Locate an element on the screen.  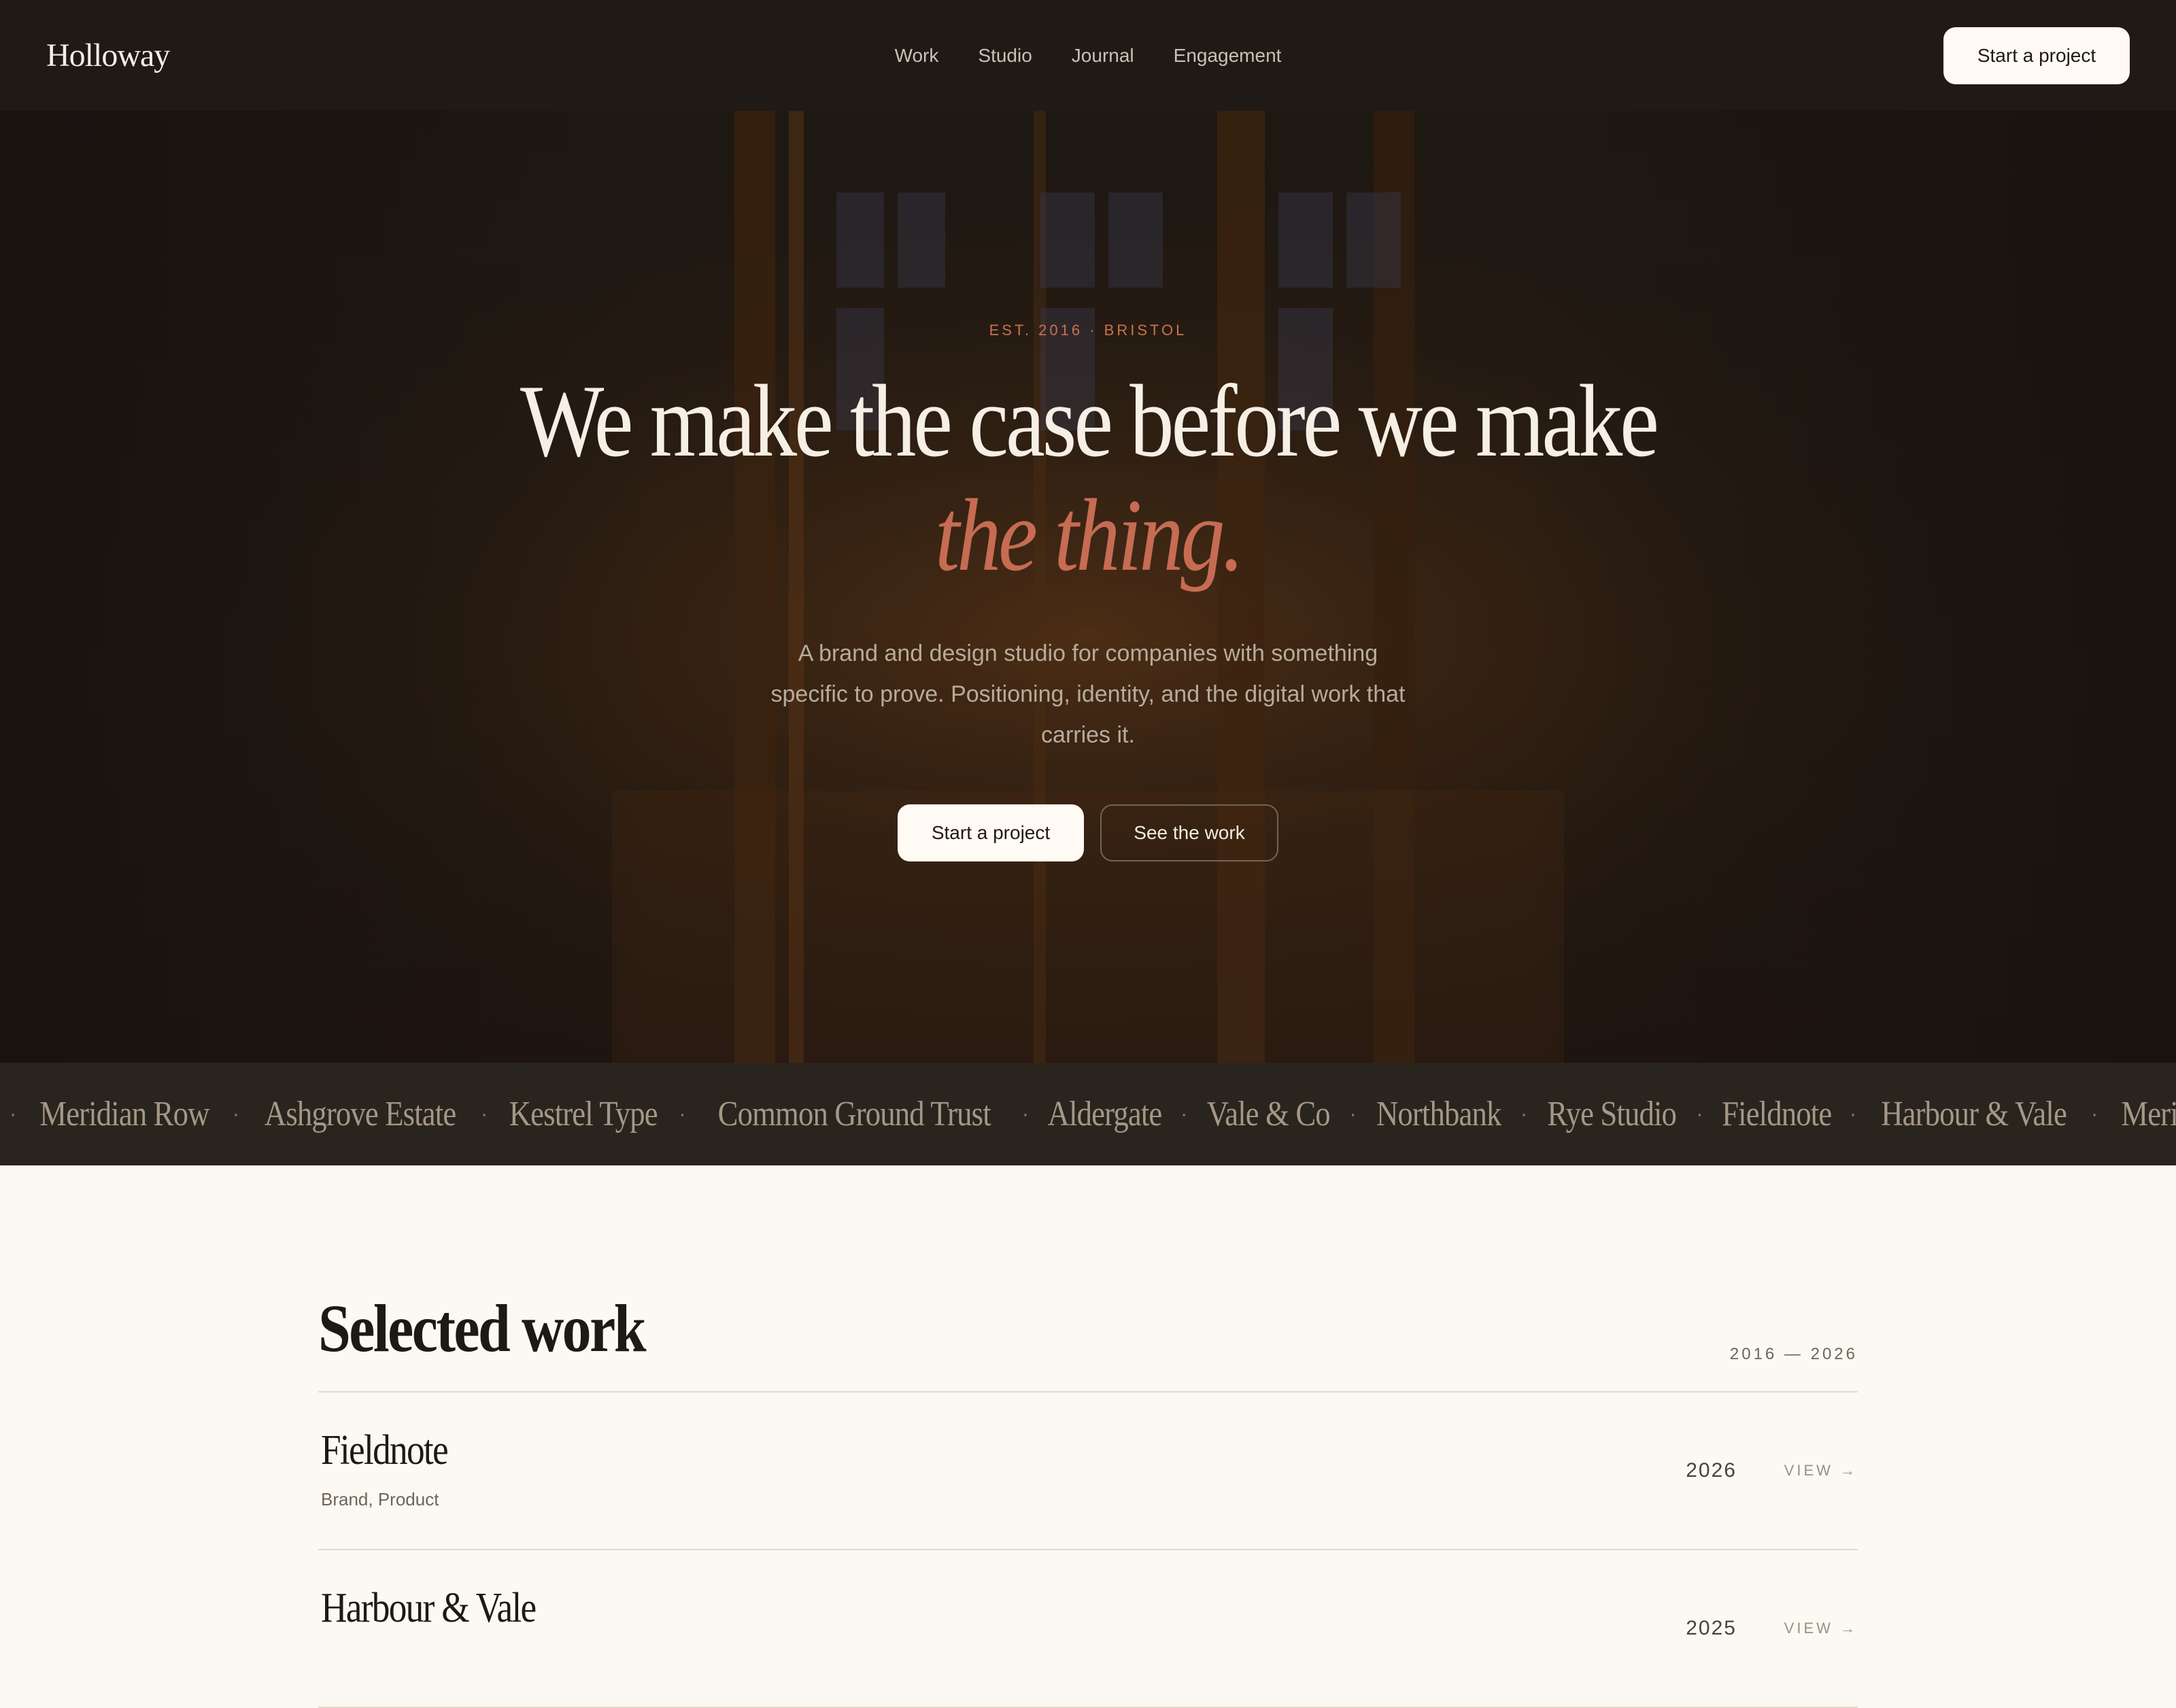
nav-link-engagement: Engagement is located at coordinates (1228, 56).